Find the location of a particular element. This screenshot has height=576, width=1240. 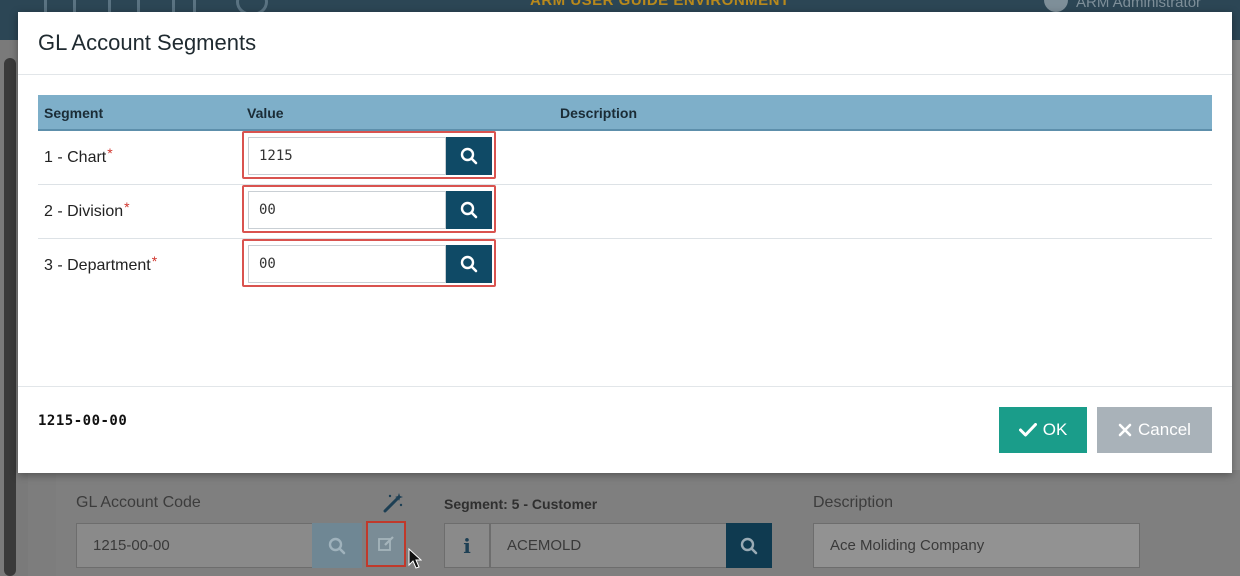

gl-account-code-label: GL Account Code is located at coordinates (138, 502).